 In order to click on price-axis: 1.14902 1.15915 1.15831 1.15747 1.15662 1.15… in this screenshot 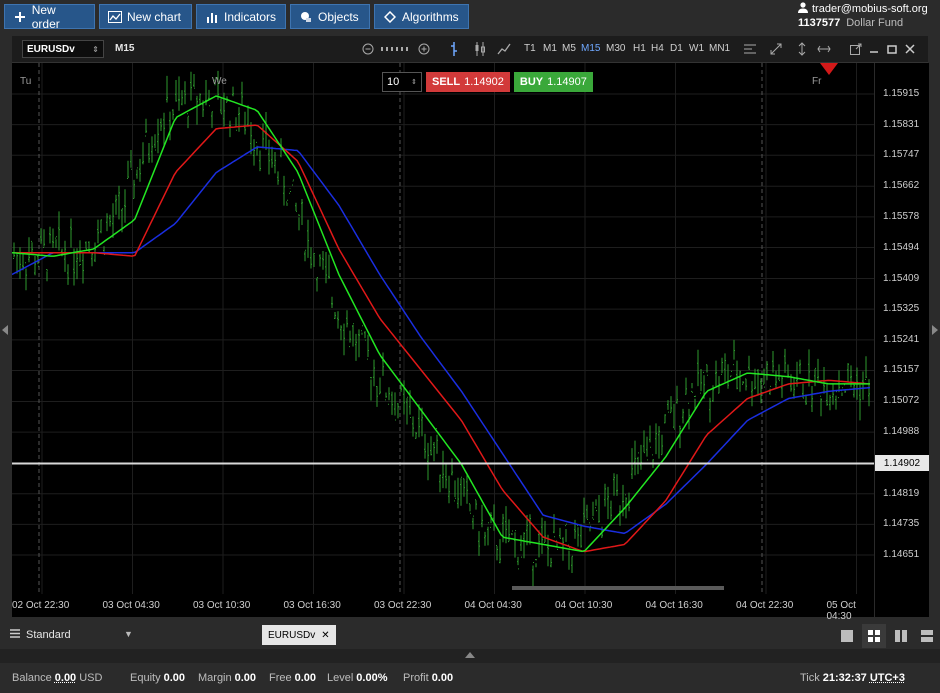, I will do `click(901, 340)`.